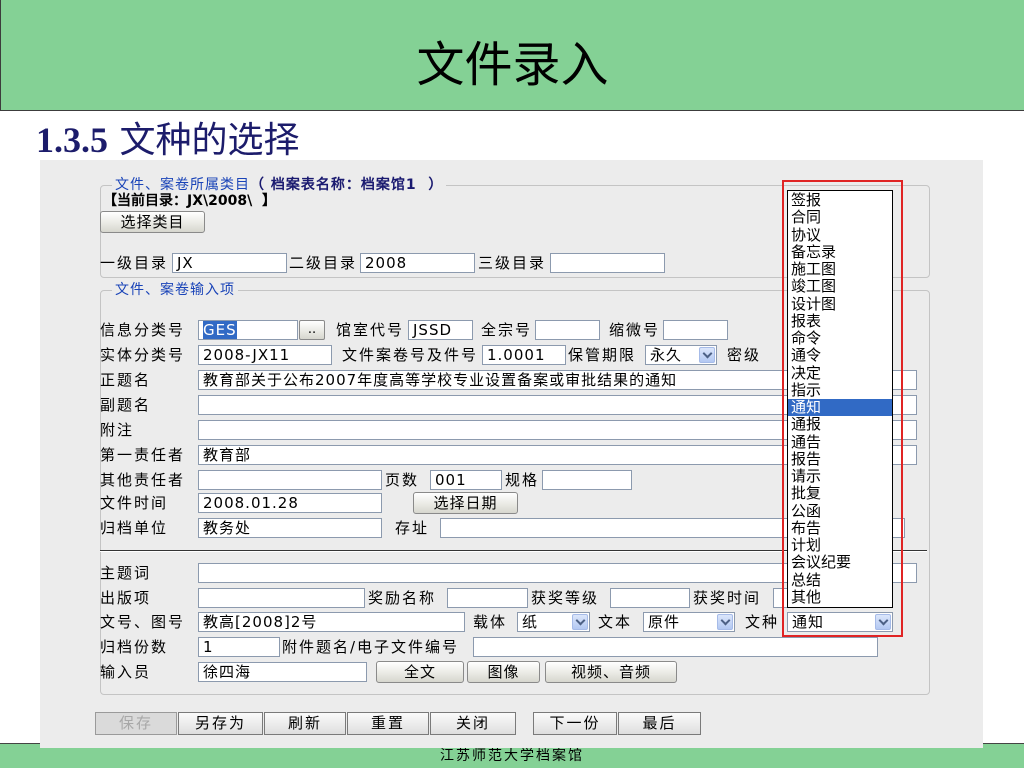  What do you see at coordinates (402, 480) in the screenshot?
I see `pages-label: 页数` at bounding box center [402, 480].